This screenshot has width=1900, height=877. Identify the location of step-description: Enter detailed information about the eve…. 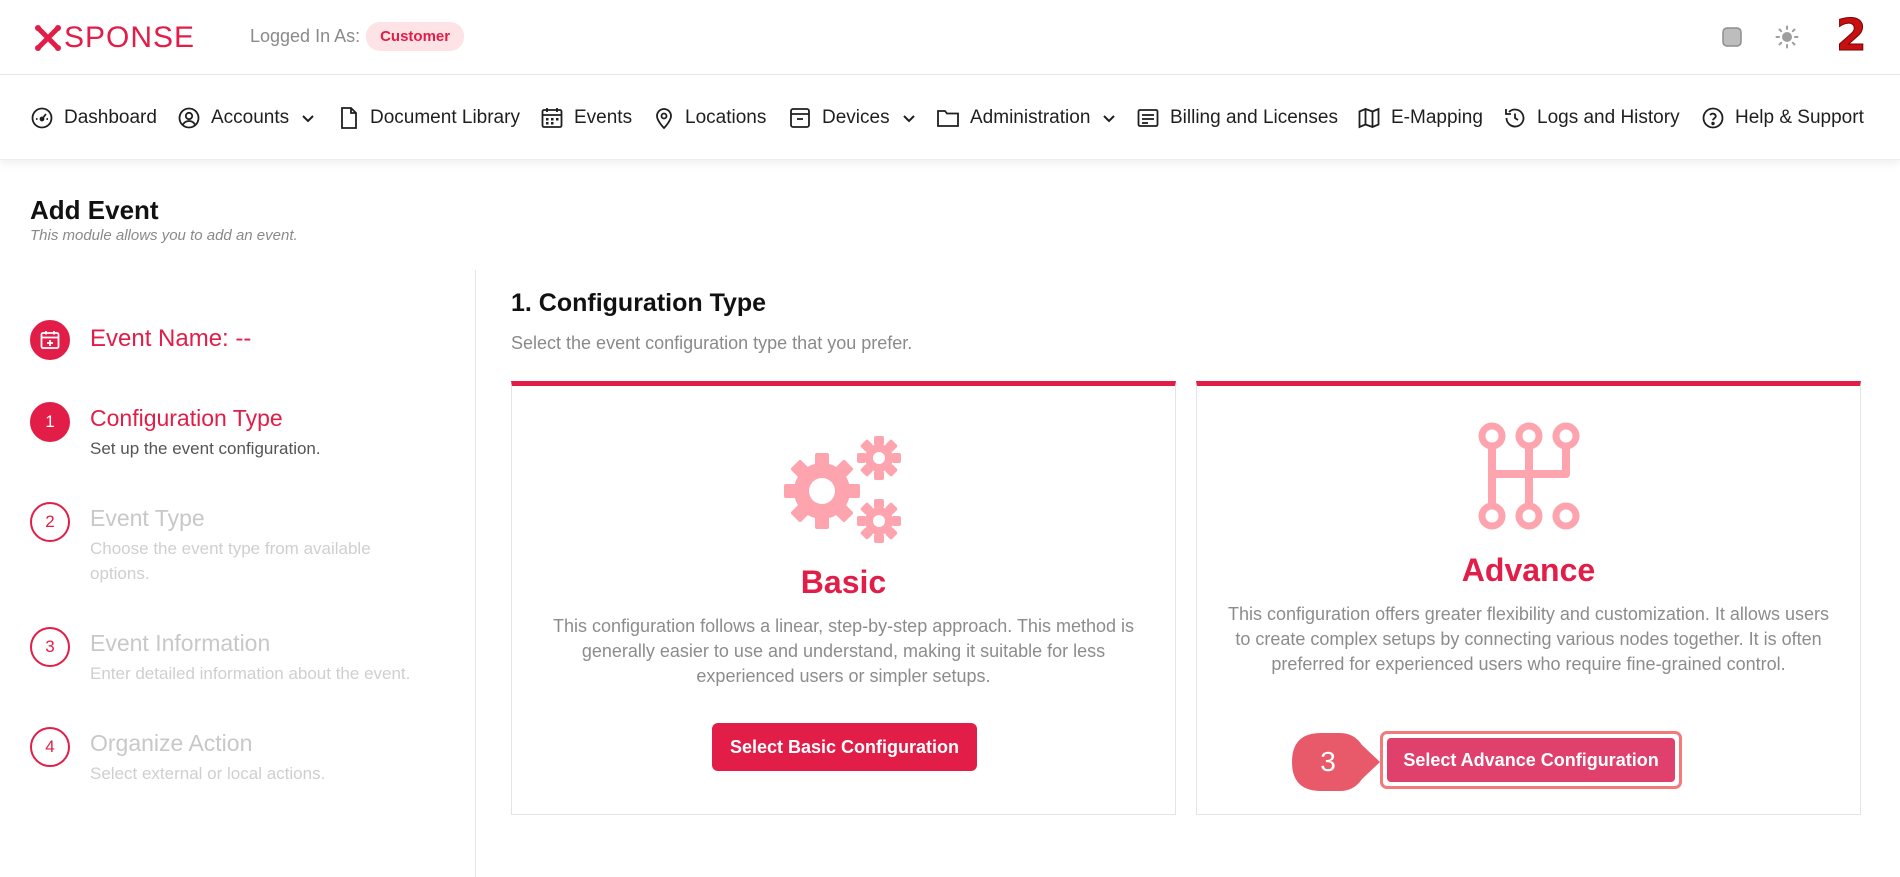
(250, 673).